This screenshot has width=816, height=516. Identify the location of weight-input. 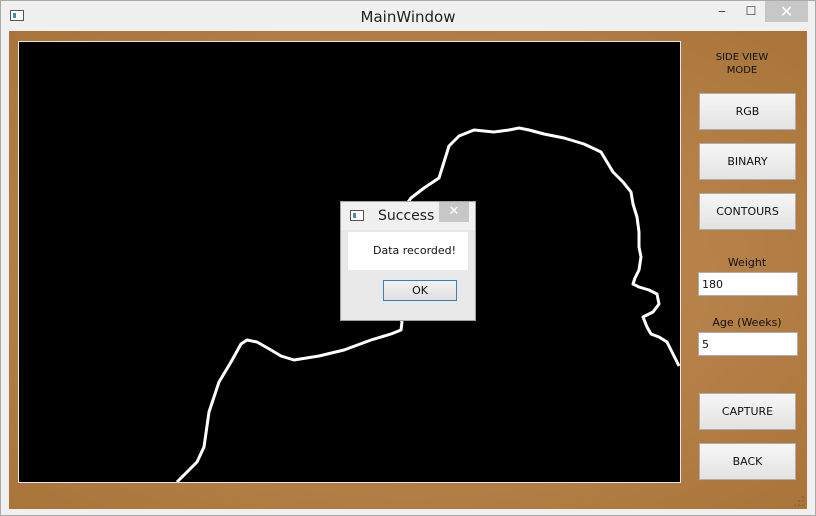
(748, 284).